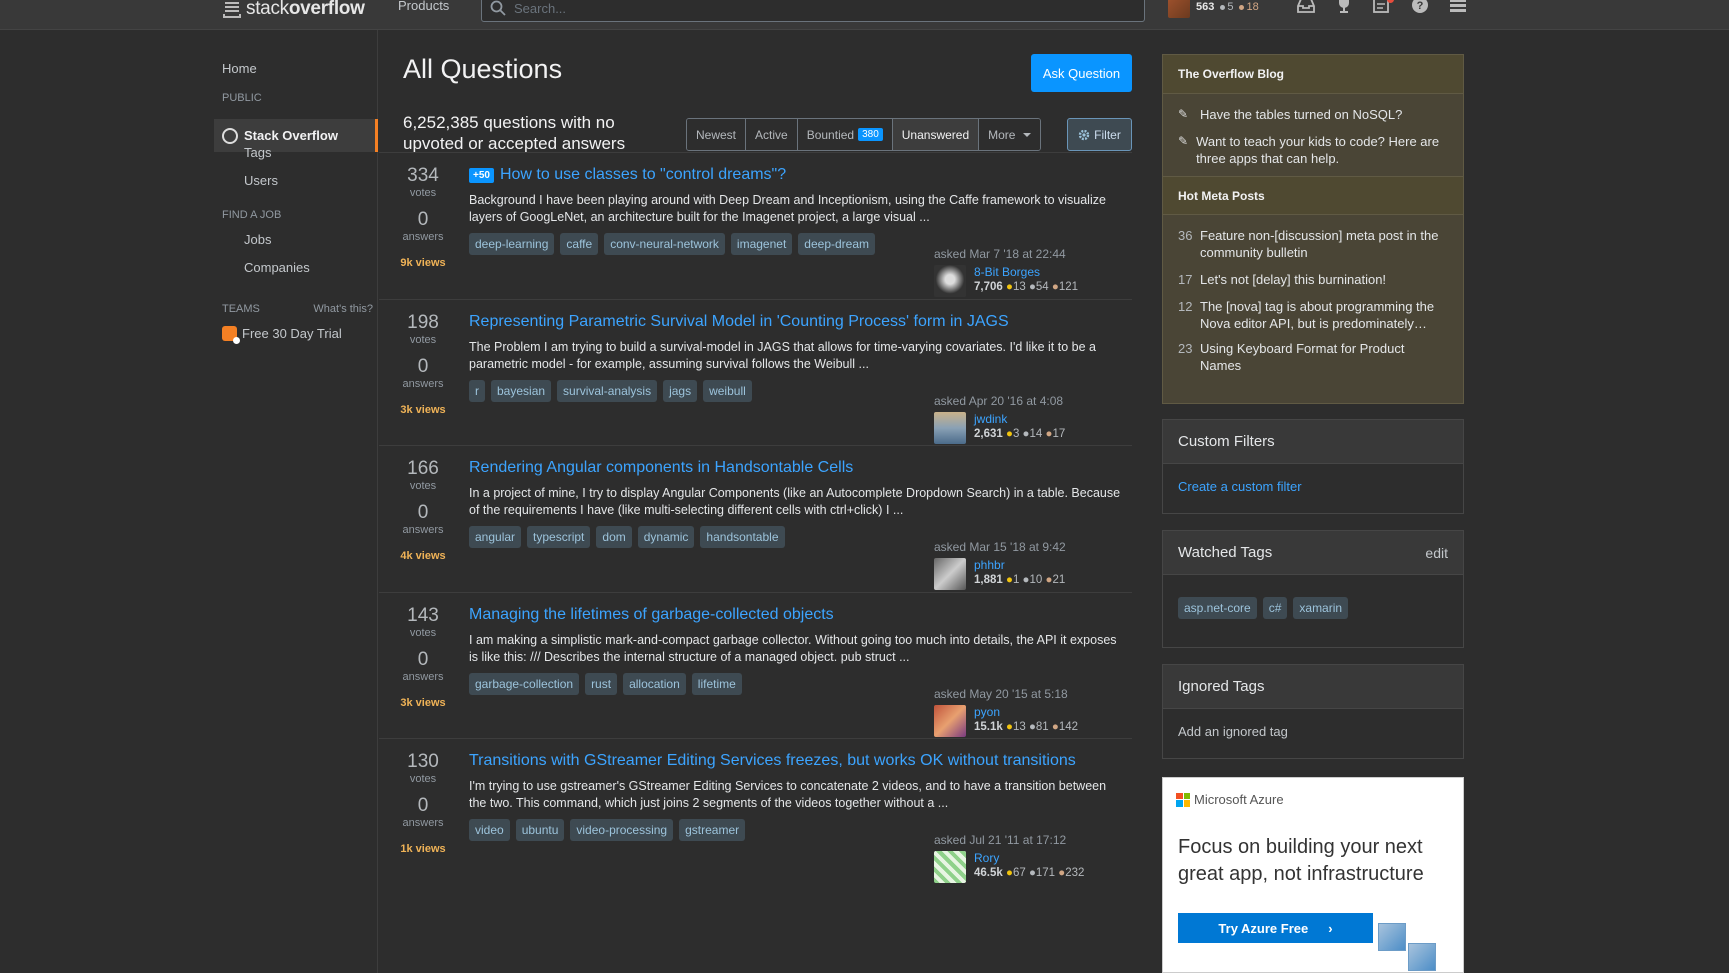 Image resolution: width=1729 pixels, height=973 pixels. What do you see at coordinates (1383, 8) in the screenshot?
I see `review-queues-icon` at bounding box center [1383, 8].